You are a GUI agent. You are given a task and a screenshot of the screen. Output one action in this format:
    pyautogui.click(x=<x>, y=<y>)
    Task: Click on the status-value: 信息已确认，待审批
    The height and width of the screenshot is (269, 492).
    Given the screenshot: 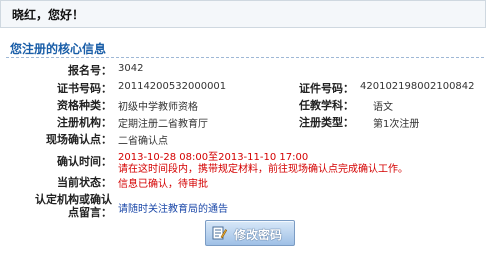 What is the action you would take?
    pyautogui.click(x=163, y=184)
    